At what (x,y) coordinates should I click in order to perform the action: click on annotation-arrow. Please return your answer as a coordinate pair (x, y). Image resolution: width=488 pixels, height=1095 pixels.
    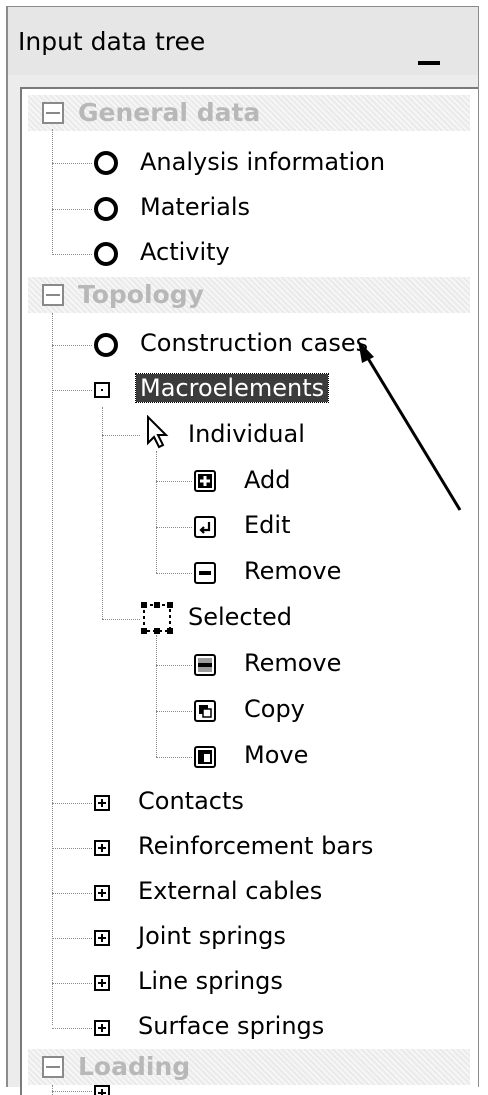
    Looking at the image, I should click on (410, 425).